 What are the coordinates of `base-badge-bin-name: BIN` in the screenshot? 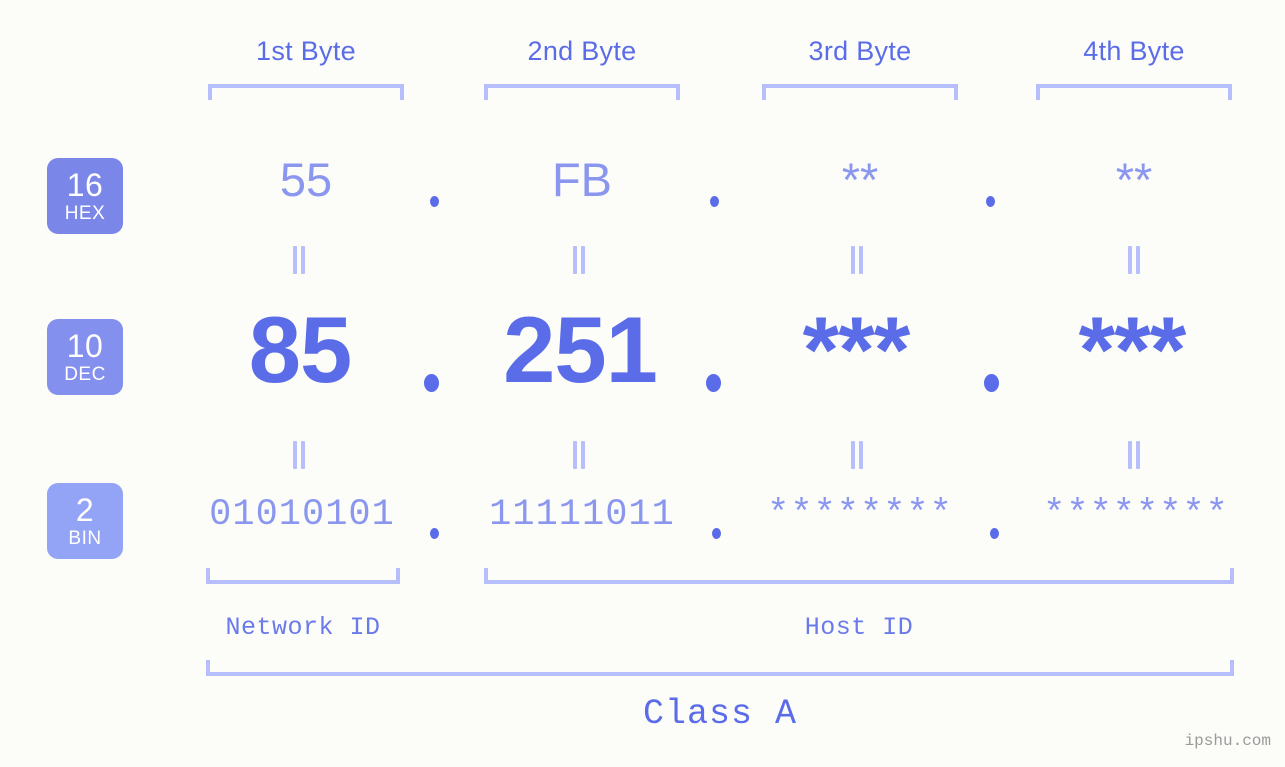 It's located at (85, 538).